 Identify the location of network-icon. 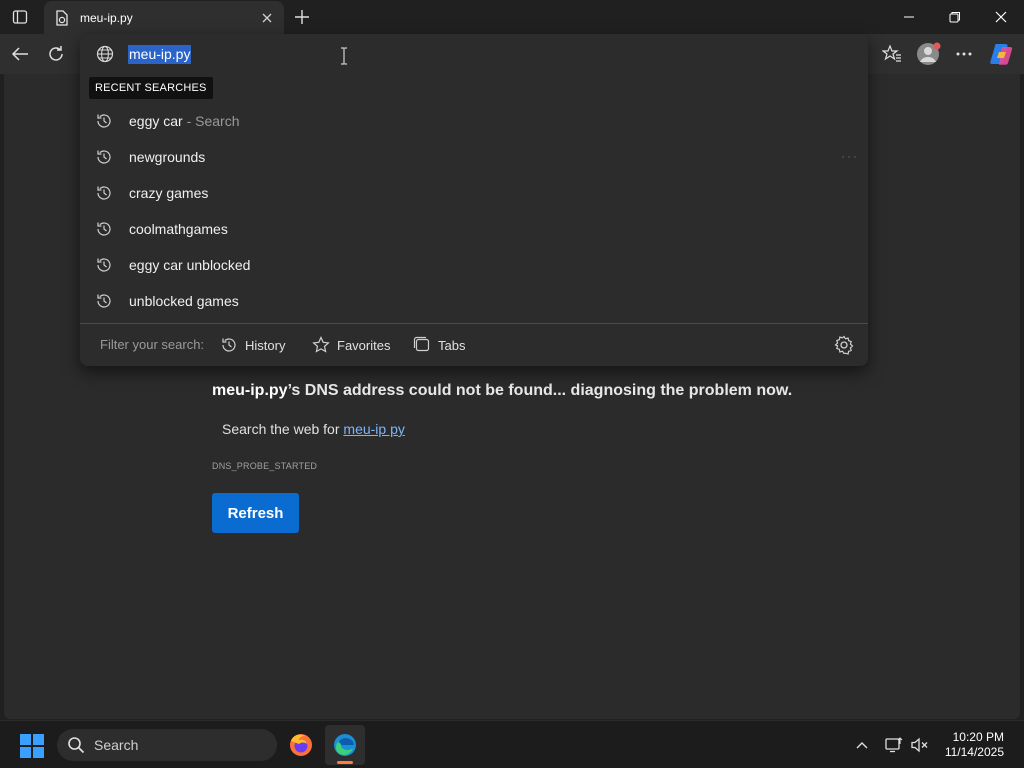
(894, 745).